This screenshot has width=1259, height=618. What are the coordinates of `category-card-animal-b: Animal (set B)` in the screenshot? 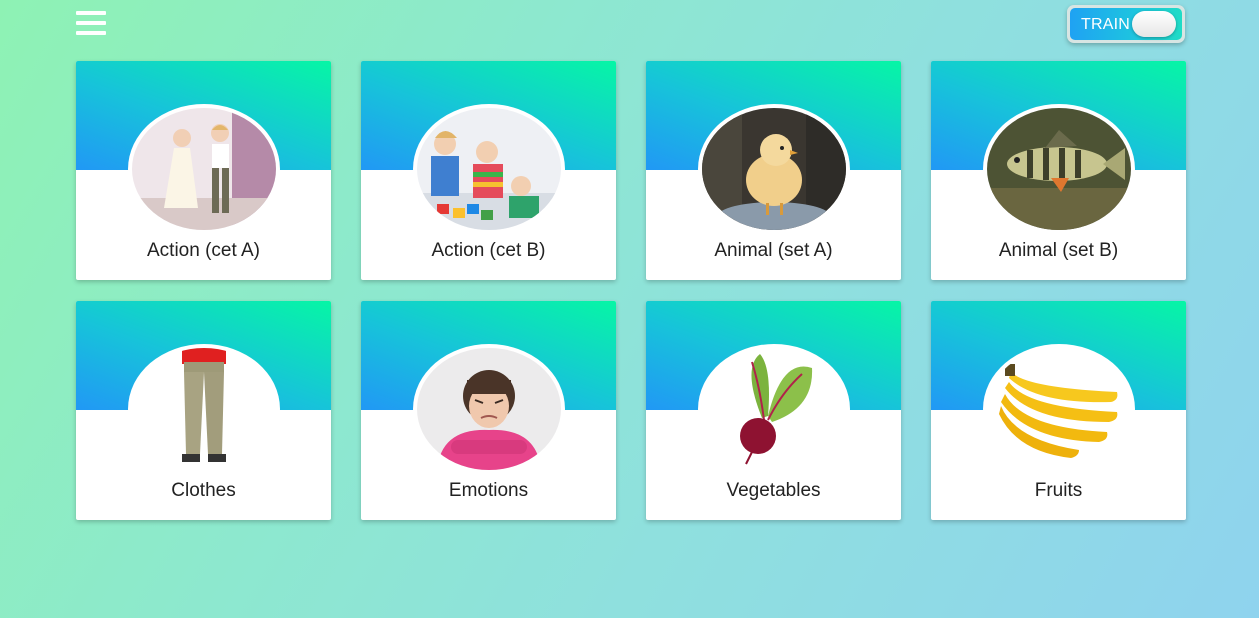 It's located at (1058, 170).